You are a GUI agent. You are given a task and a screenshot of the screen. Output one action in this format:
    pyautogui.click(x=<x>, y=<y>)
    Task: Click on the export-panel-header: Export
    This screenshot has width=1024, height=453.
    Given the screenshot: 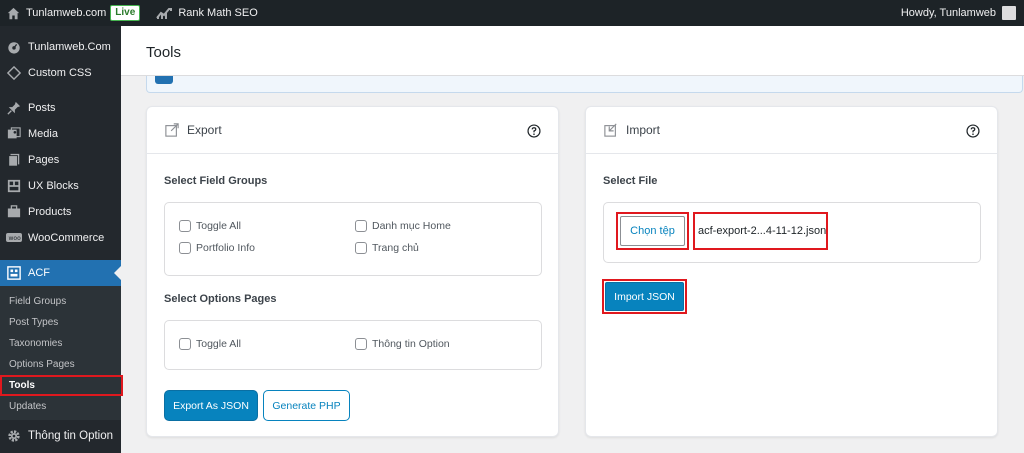 What is the action you would take?
    pyautogui.click(x=352, y=130)
    